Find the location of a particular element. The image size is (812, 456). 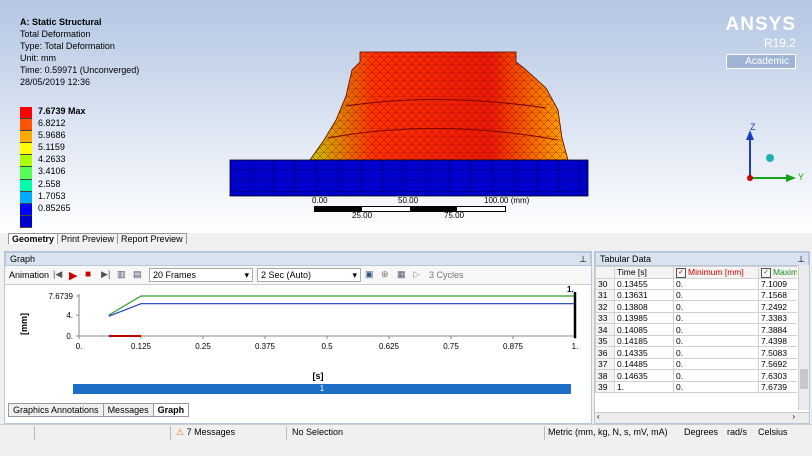

table-row: 36 0.14335 0. 7.5083 is located at coordinates (696, 352).